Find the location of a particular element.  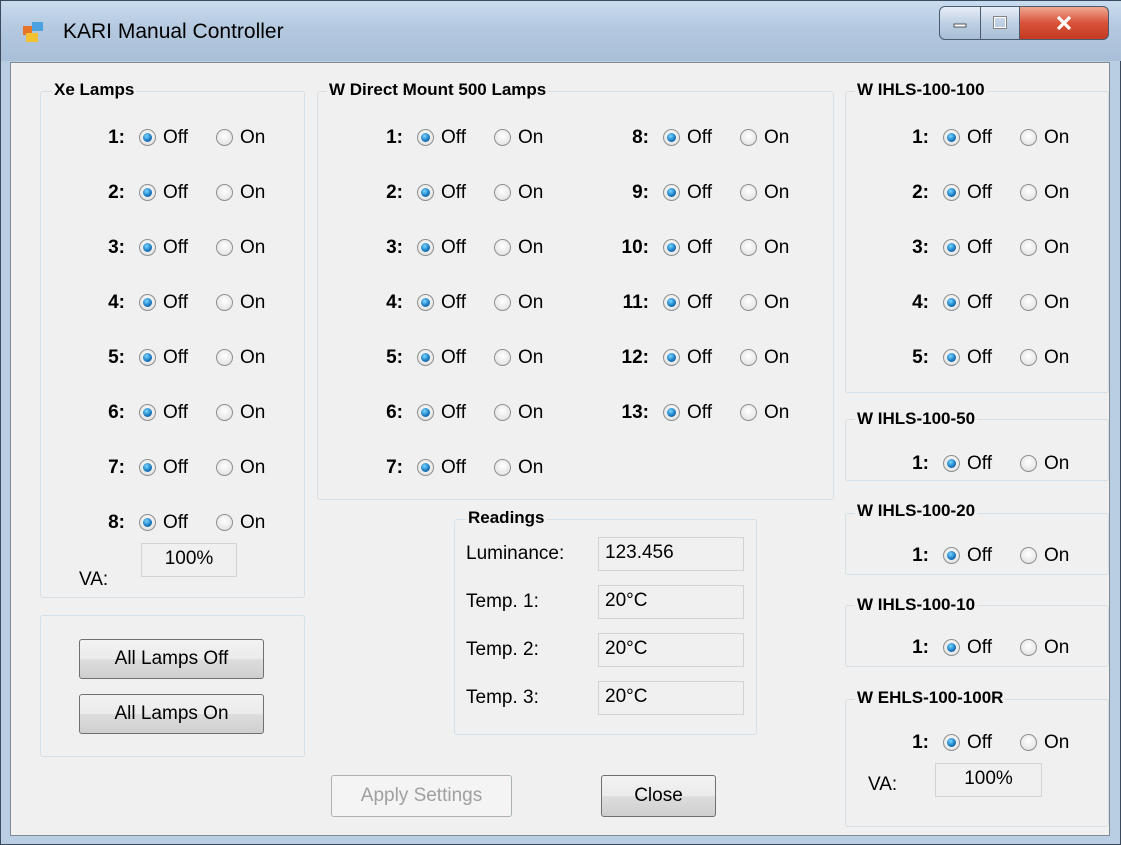

ihls-100-100-off-label: Off is located at coordinates (979, 193).